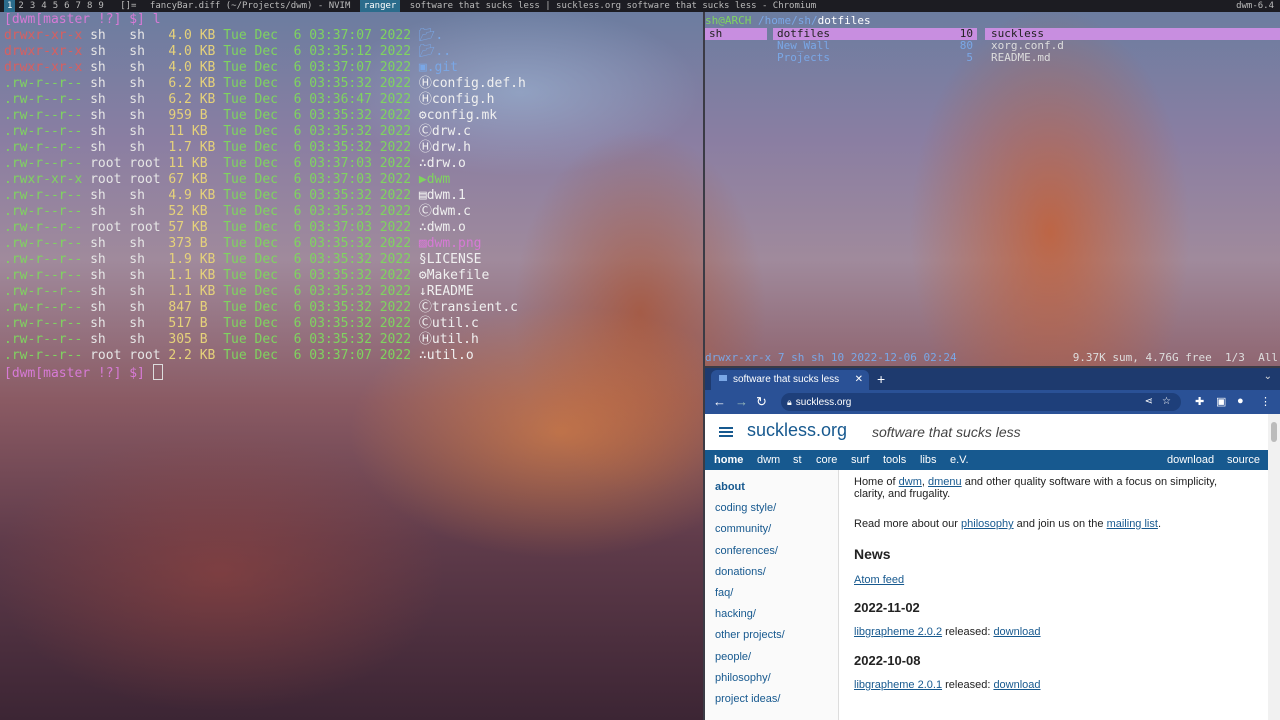 The width and height of the screenshot is (1280, 720). Describe the element at coordinates (910, 482) in the screenshot. I see `link-dwm: dwm` at that location.